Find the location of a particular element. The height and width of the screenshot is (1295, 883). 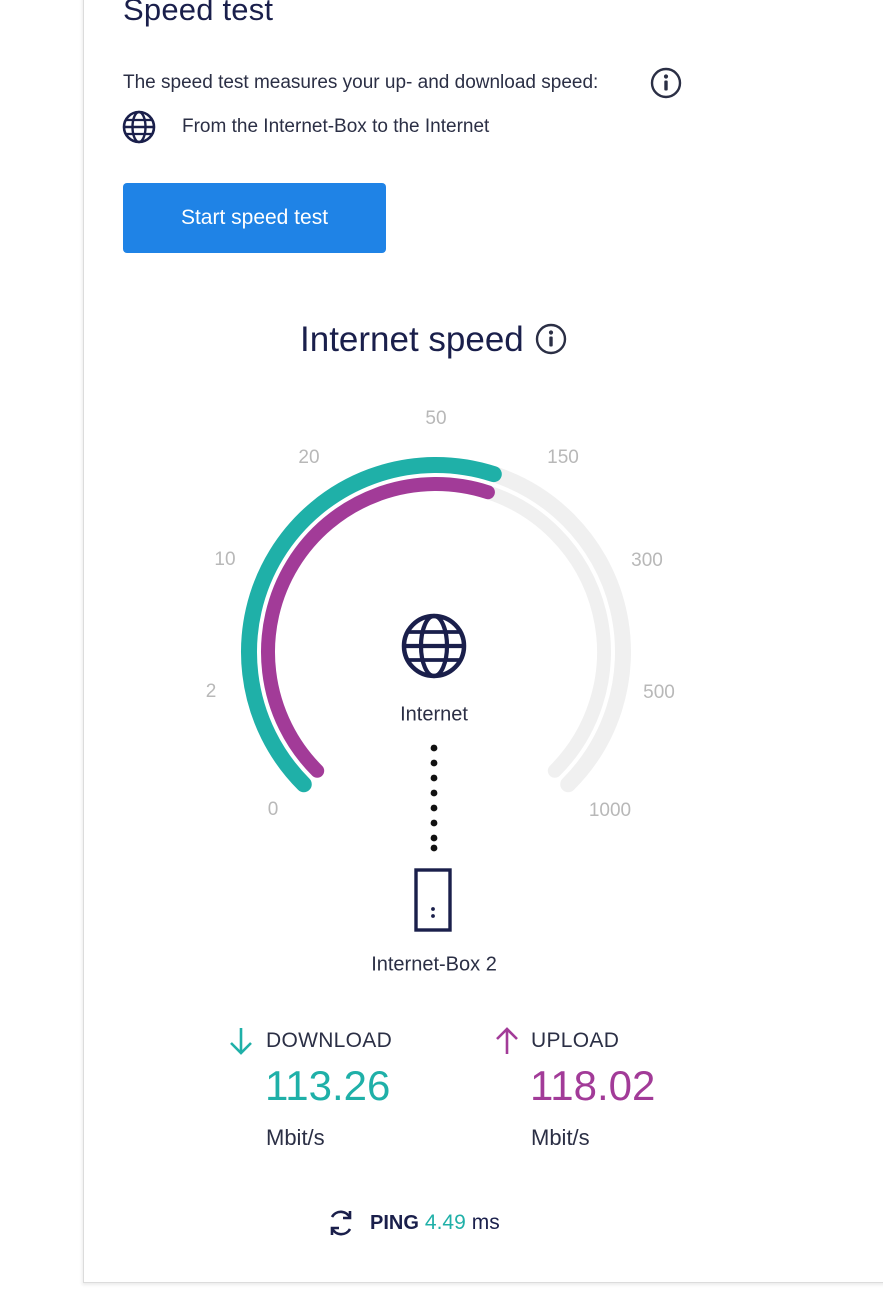

upload-label: UPLOAD is located at coordinates (575, 1040).